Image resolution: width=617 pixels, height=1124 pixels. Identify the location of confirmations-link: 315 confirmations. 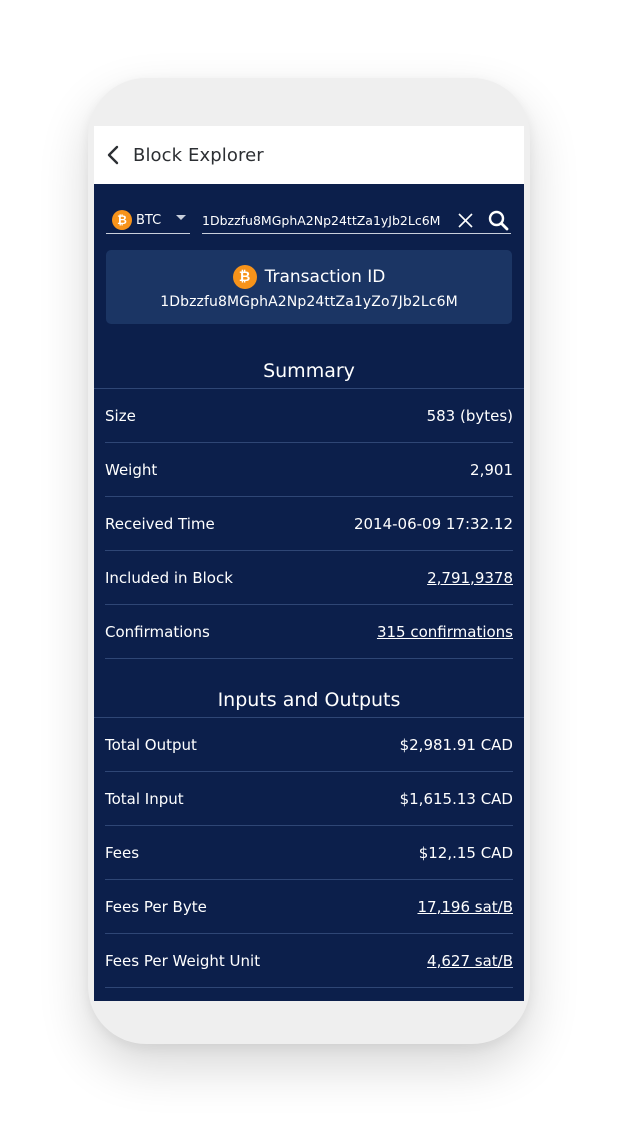
(445, 632).